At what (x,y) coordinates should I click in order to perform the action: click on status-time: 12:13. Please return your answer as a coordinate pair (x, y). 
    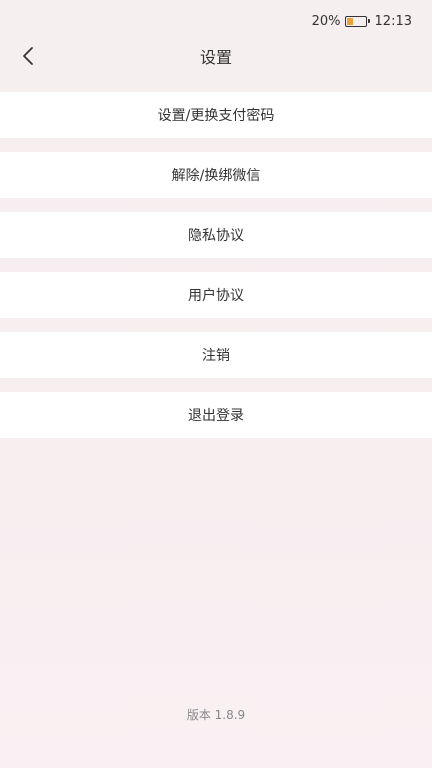
    Looking at the image, I should click on (393, 21).